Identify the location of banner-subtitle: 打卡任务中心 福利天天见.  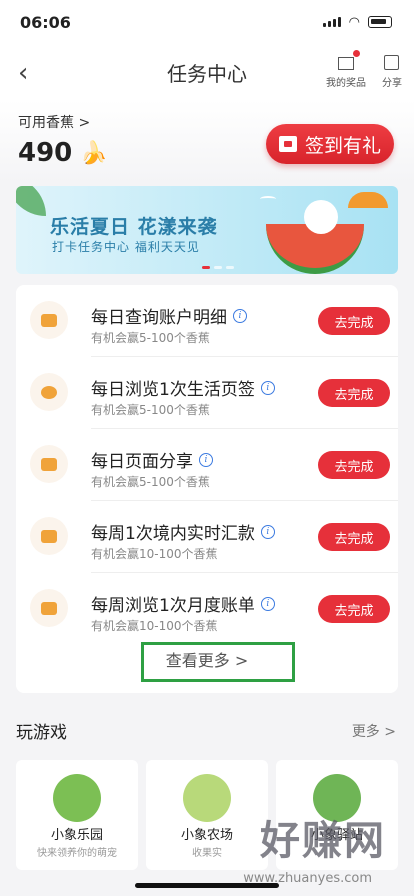
(126, 247).